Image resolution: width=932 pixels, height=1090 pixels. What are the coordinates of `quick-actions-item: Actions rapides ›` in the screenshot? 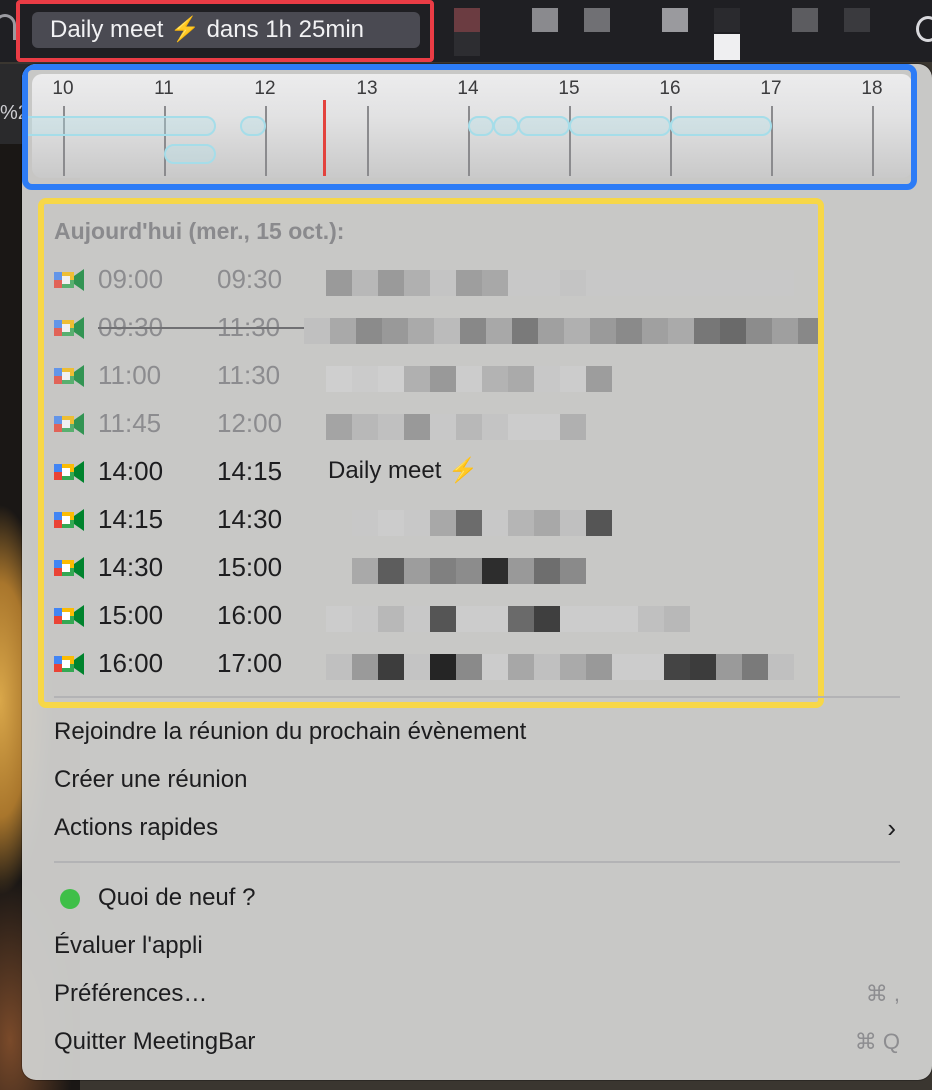 It's located at (477, 828).